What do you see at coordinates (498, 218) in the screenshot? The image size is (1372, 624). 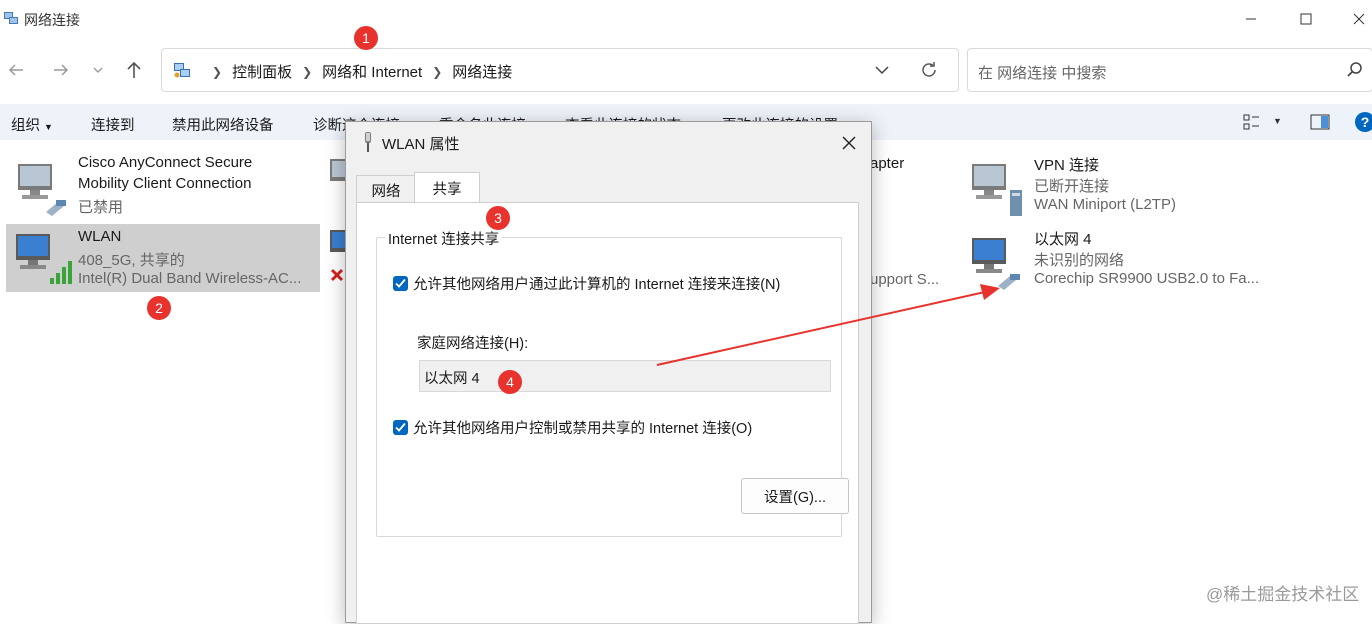 I see `step-marker-3: 3` at bounding box center [498, 218].